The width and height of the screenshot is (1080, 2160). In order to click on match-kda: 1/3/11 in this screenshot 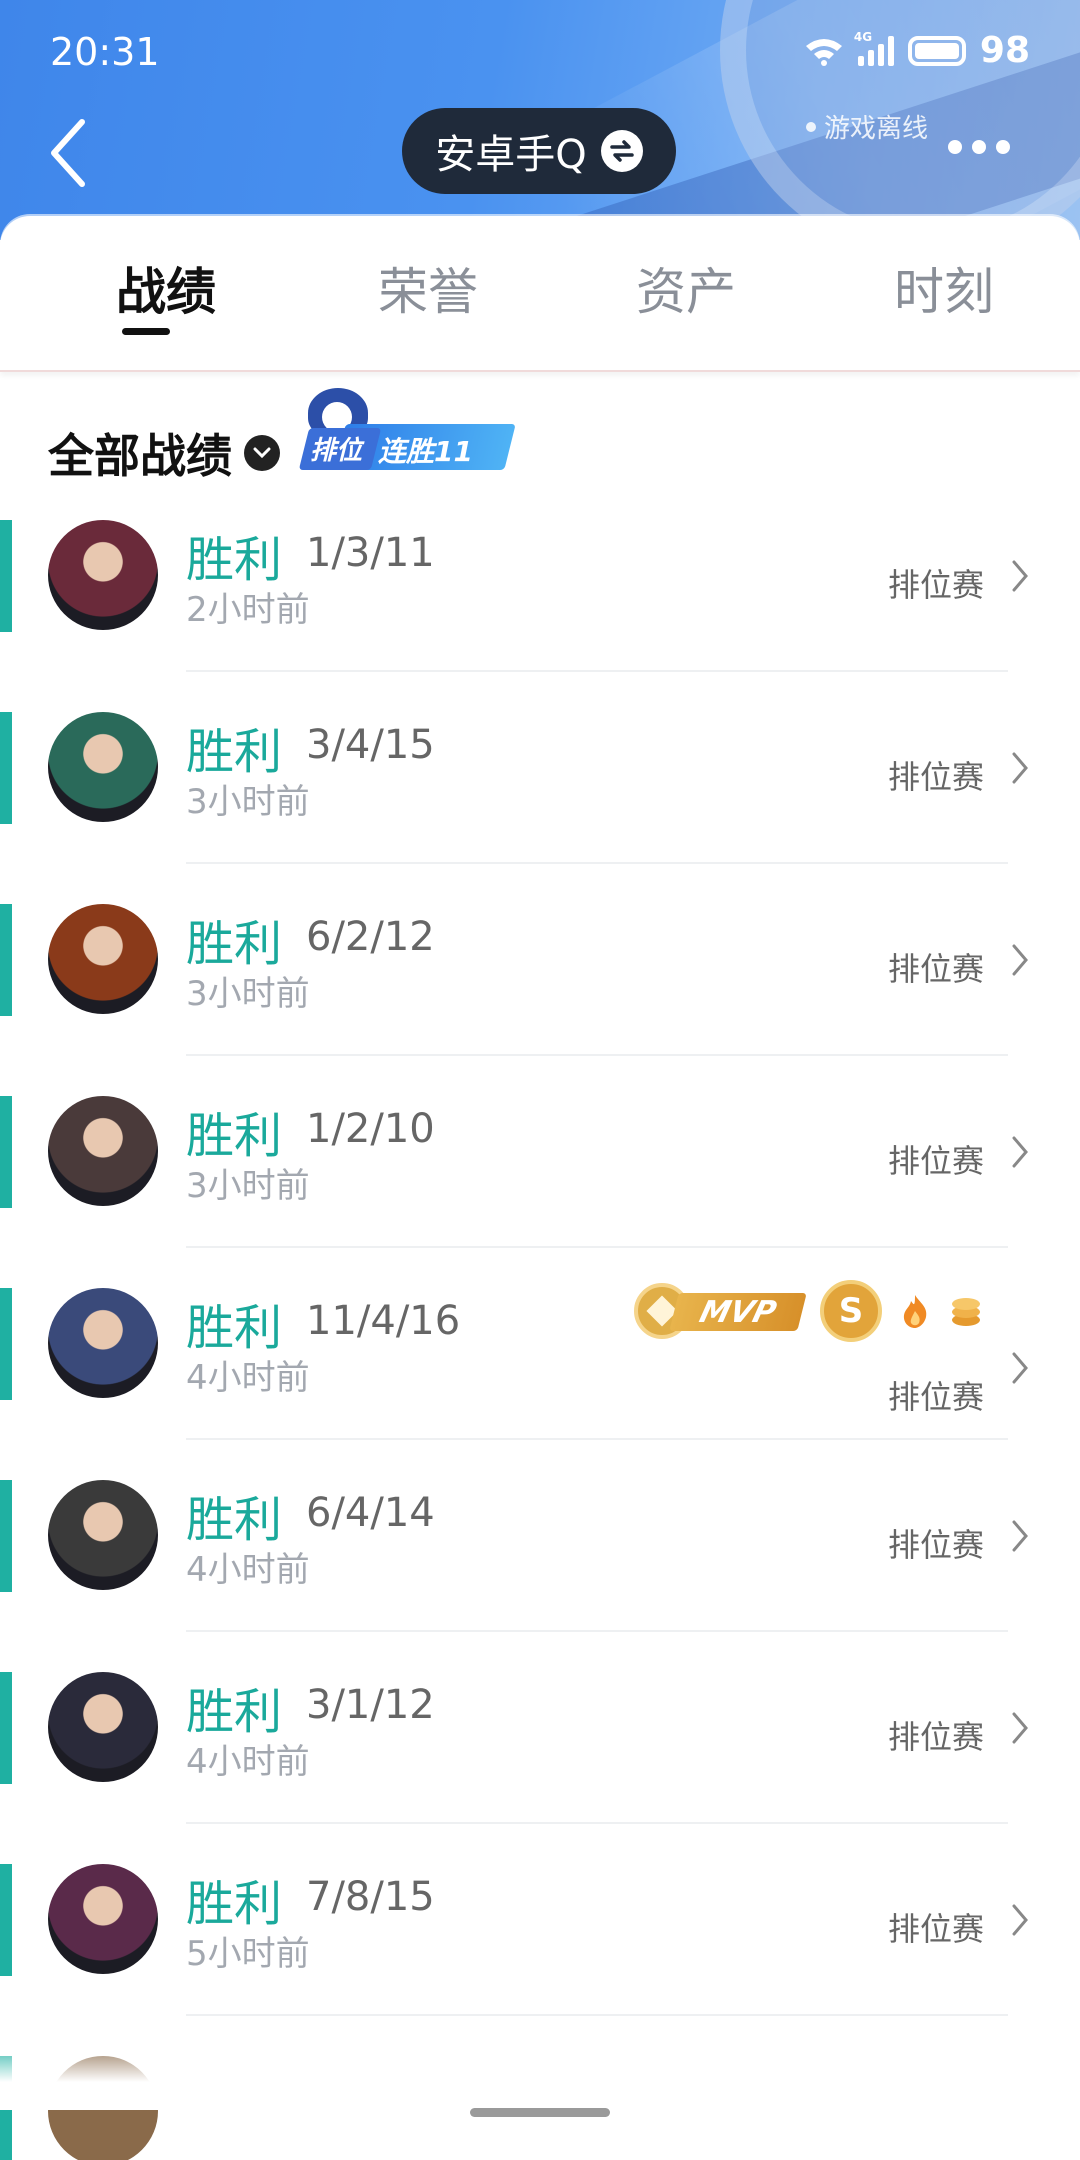, I will do `click(370, 553)`.